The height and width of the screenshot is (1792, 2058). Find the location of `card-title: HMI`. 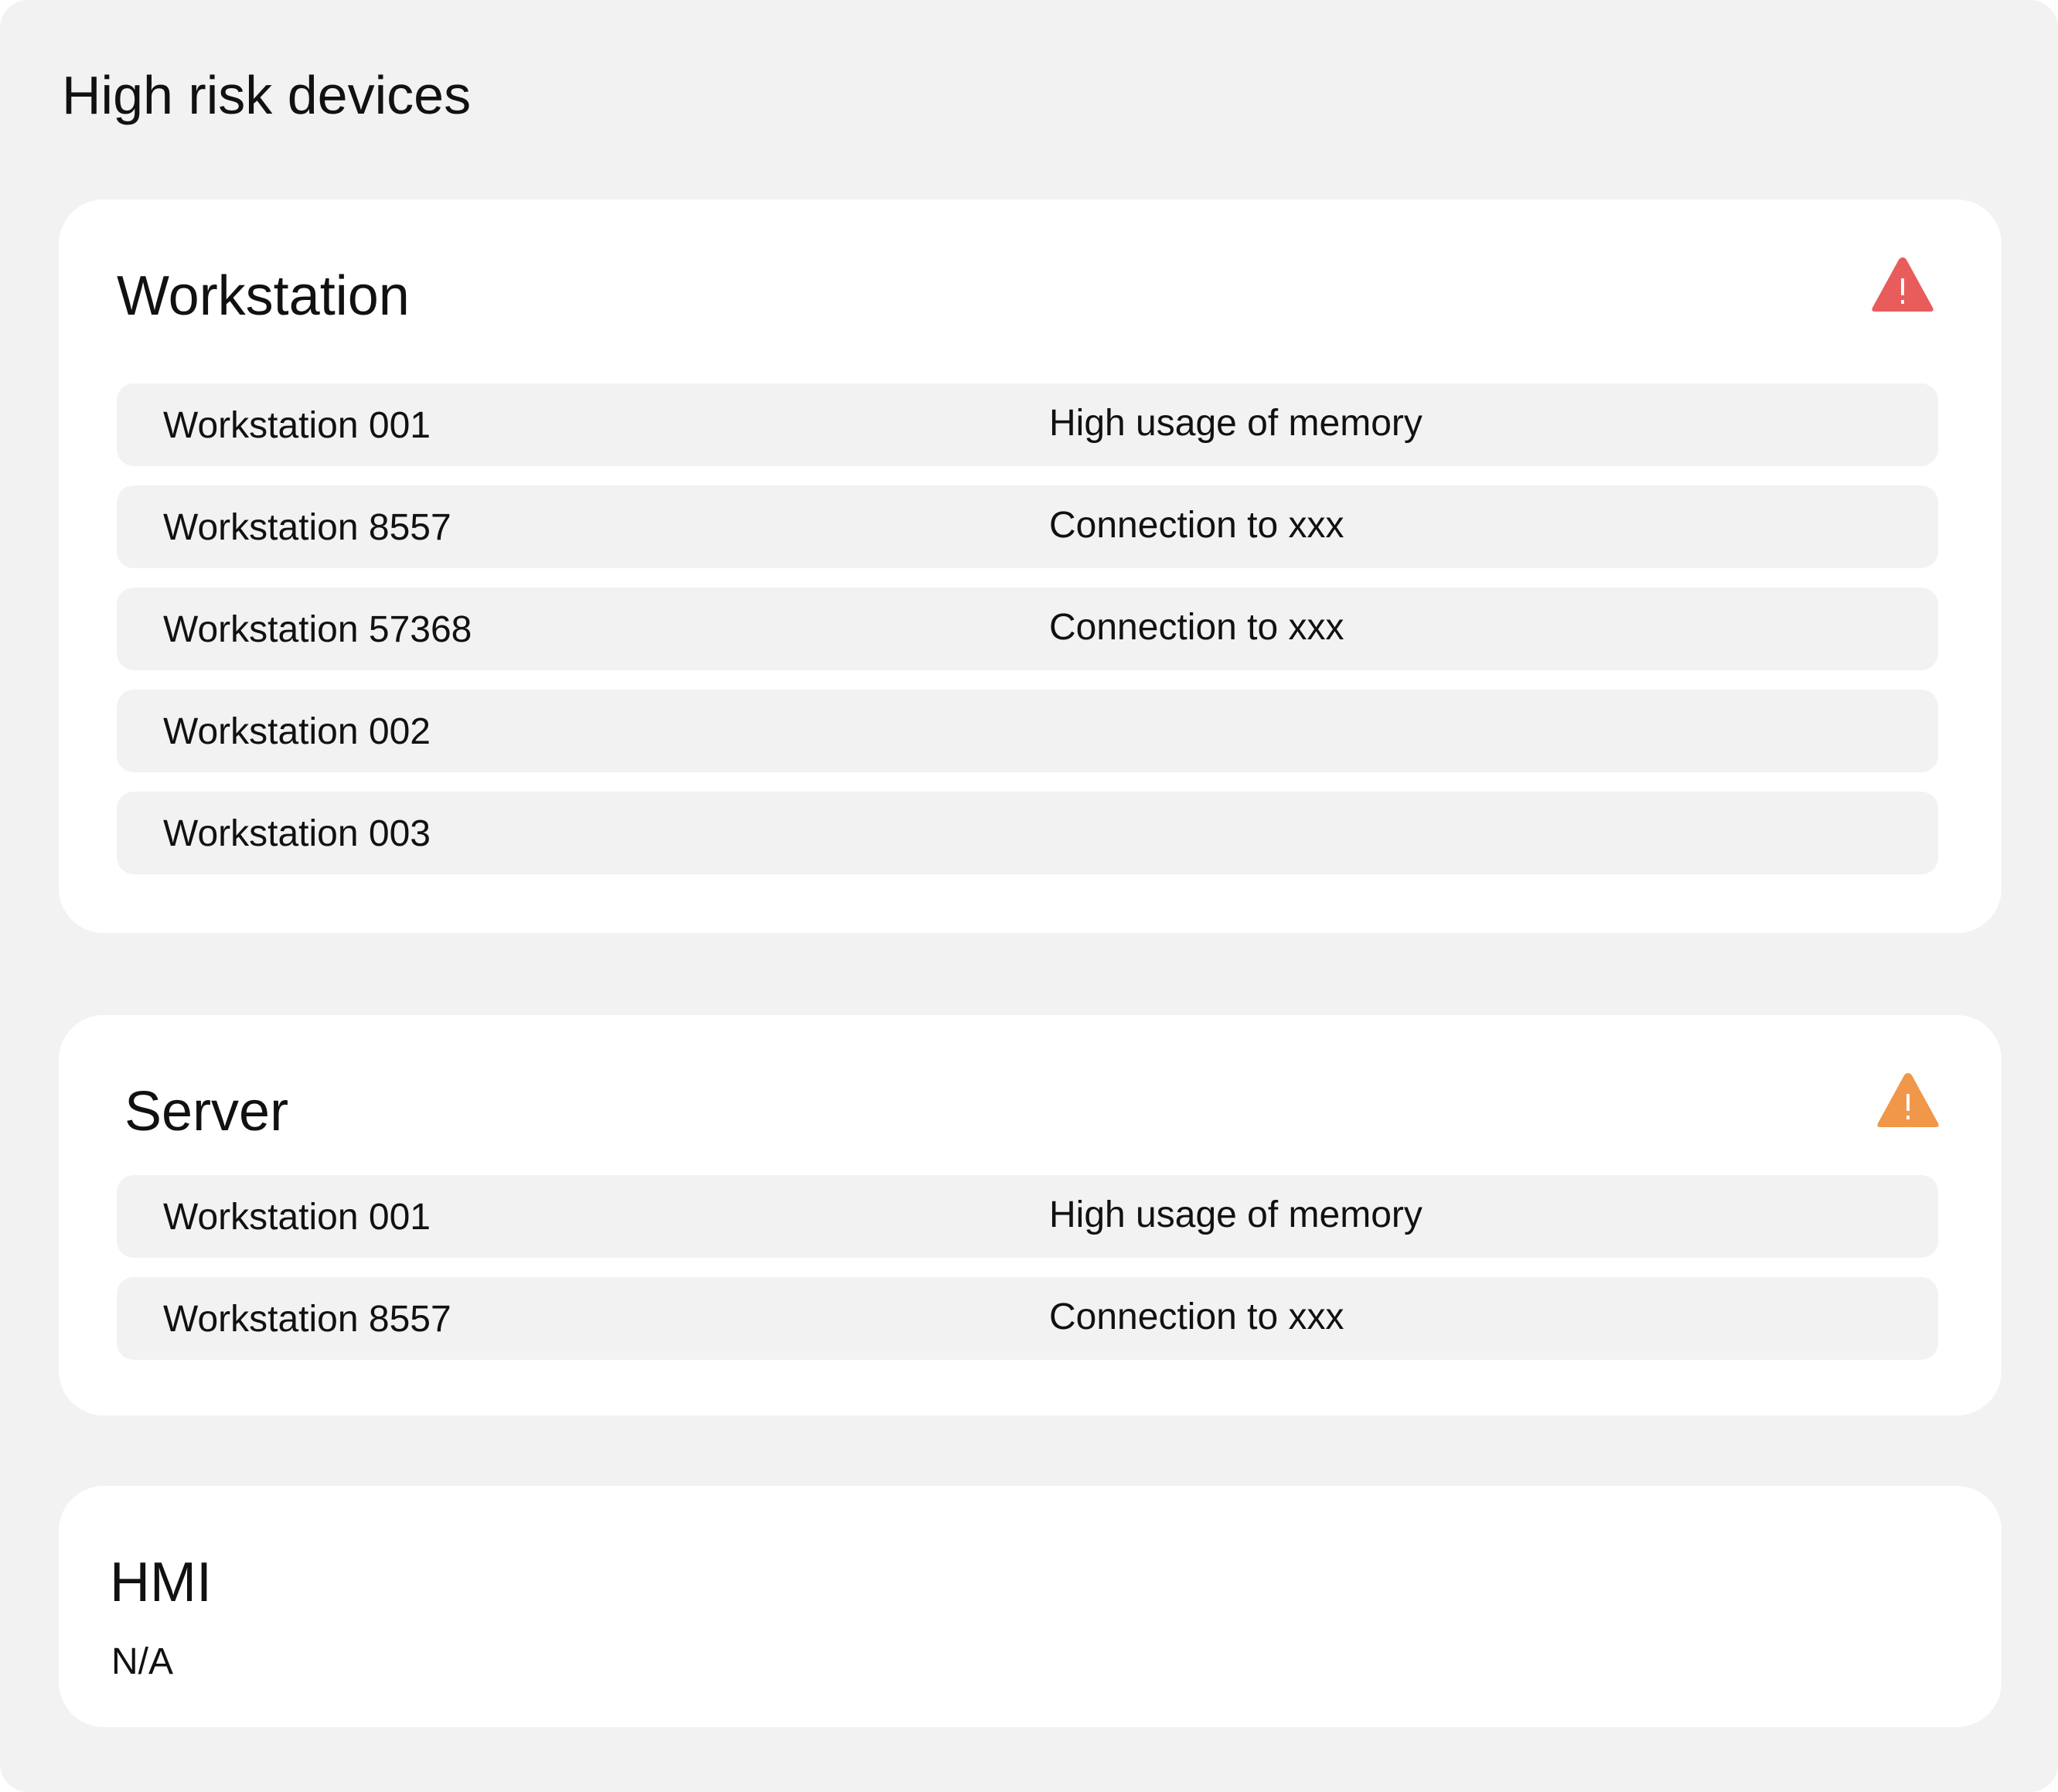

card-title: HMI is located at coordinates (161, 1583).